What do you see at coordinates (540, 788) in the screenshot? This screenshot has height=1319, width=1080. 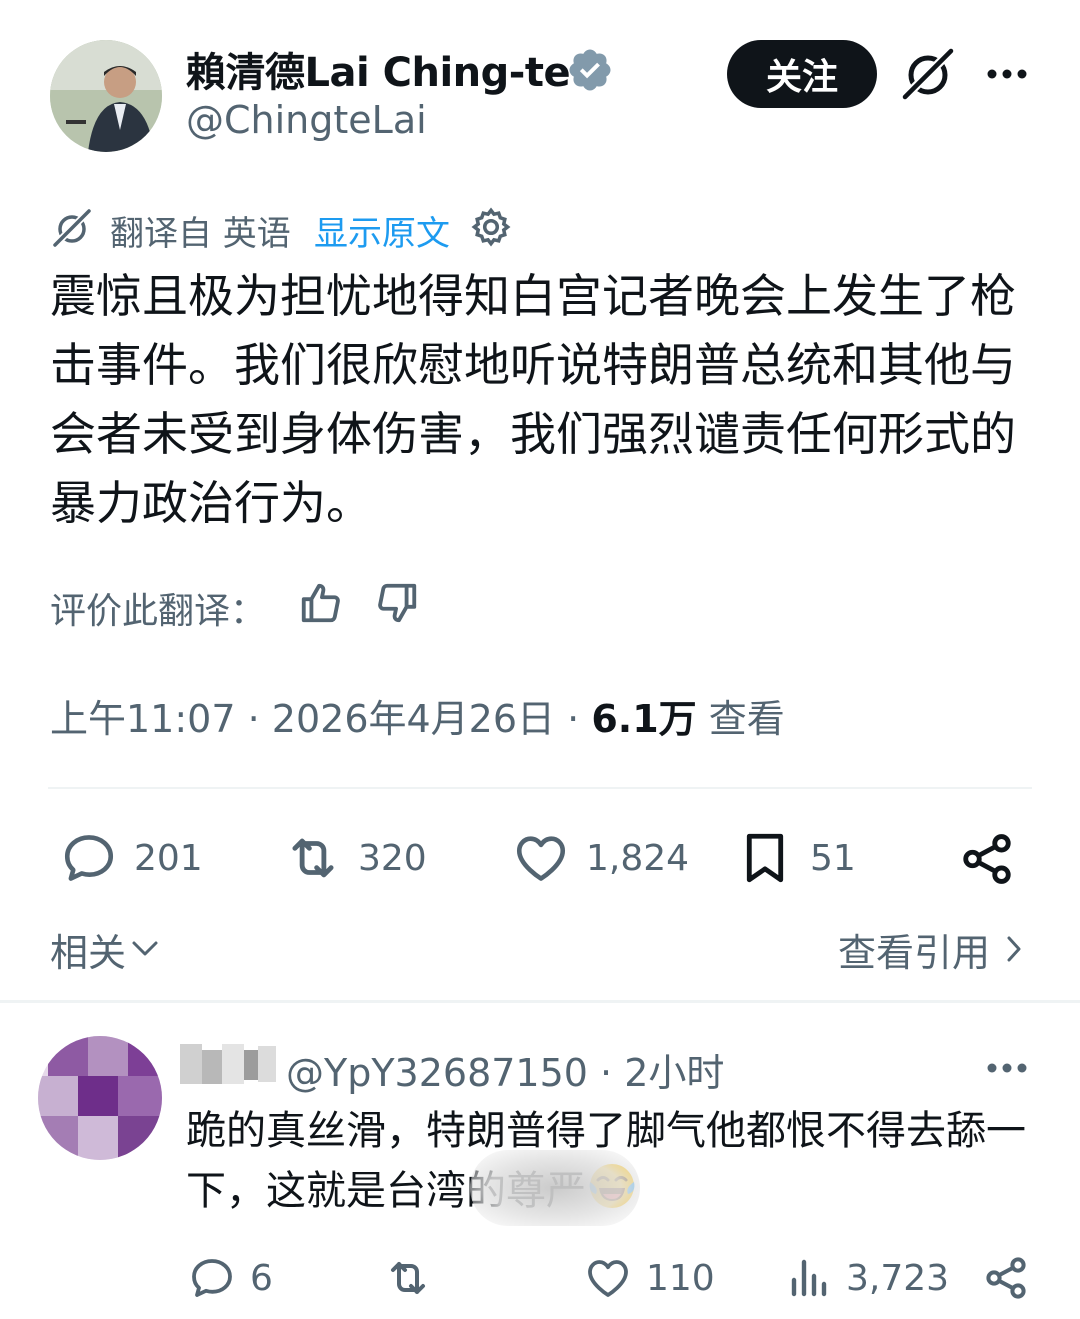 I see `divider` at bounding box center [540, 788].